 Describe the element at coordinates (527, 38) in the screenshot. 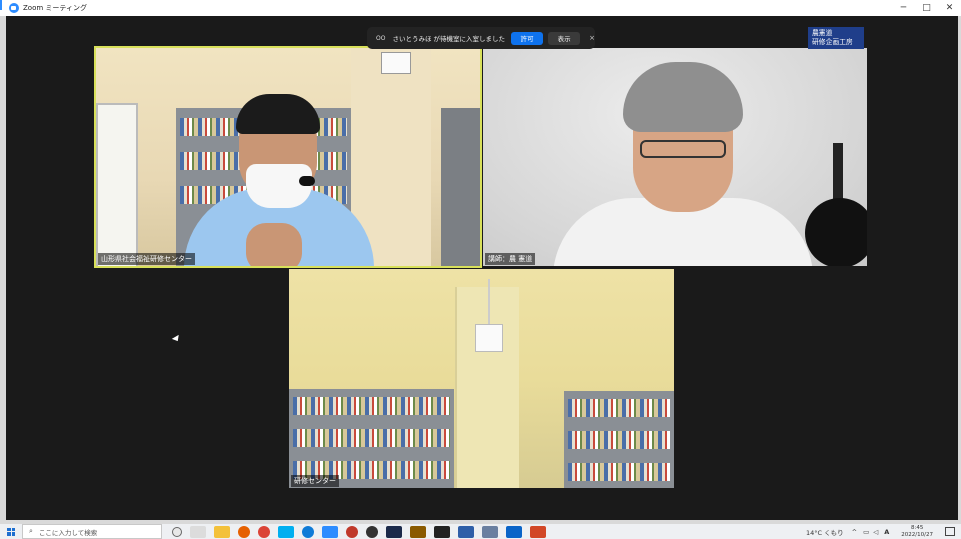

I see `admit-button: 許可` at that location.